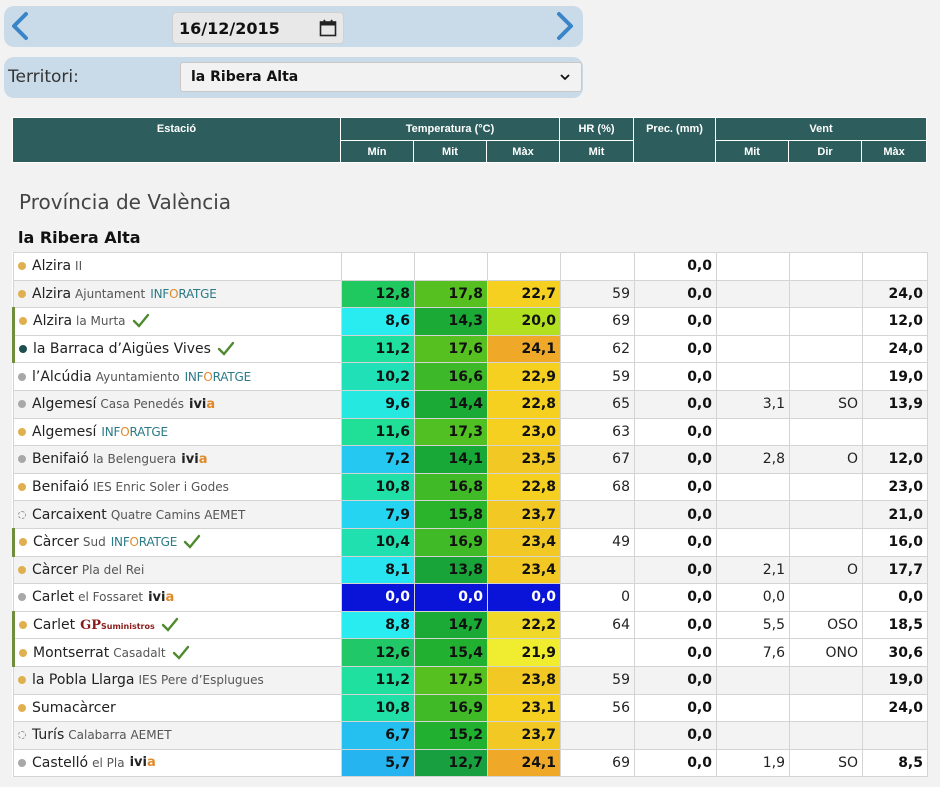  I want to click on wind-max-cell: 12,0, so click(895, 459).